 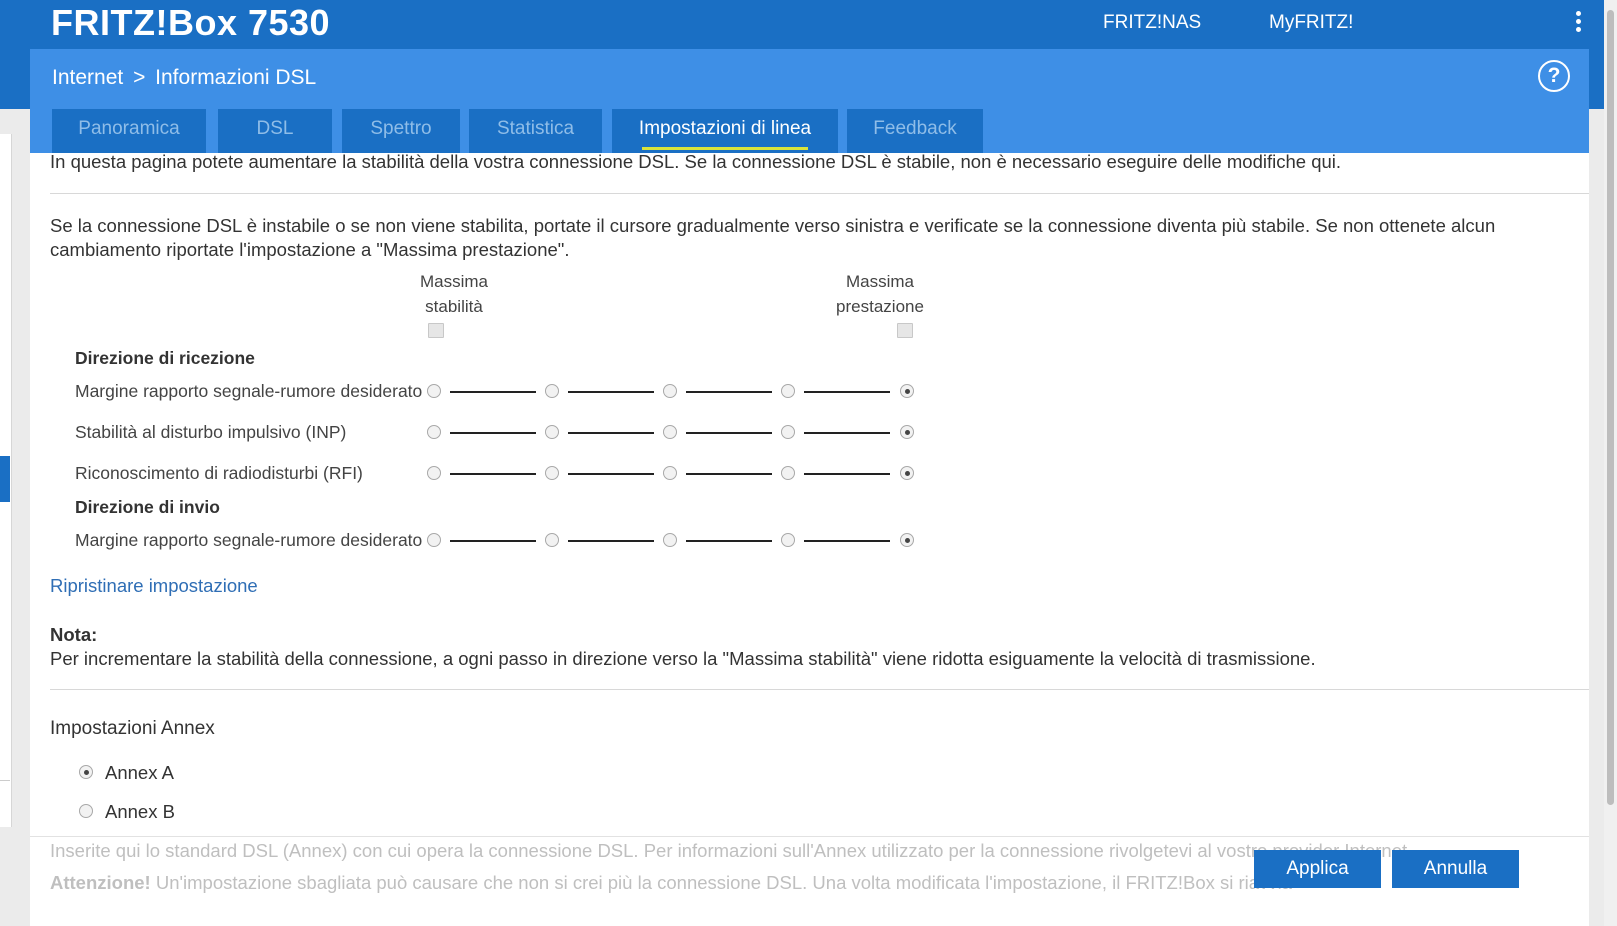 I want to click on help-icon: ?, so click(x=1554, y=76).